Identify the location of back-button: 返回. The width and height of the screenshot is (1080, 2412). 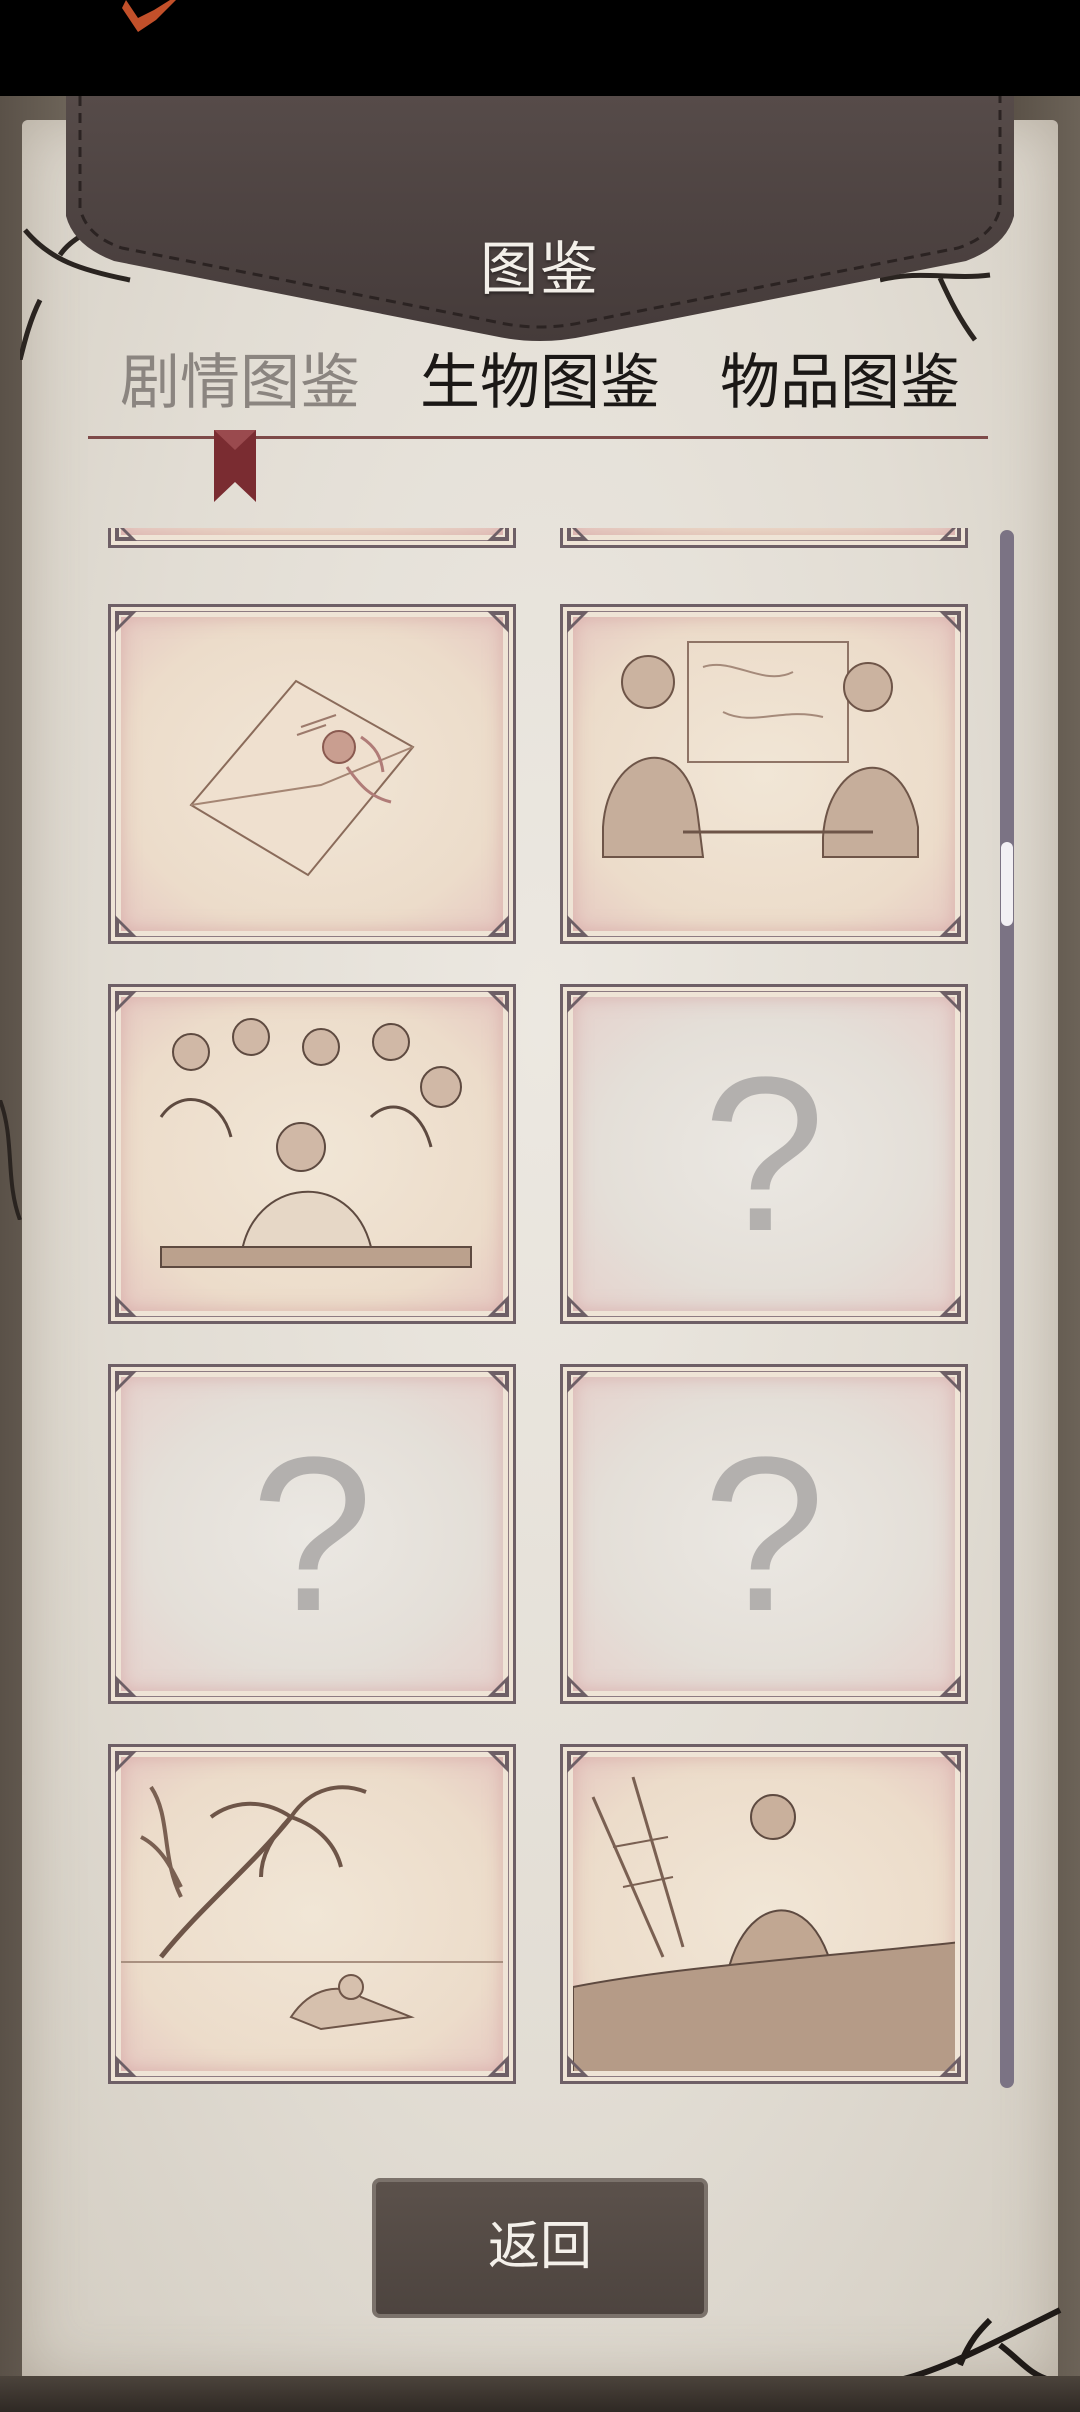
(540, 2248).